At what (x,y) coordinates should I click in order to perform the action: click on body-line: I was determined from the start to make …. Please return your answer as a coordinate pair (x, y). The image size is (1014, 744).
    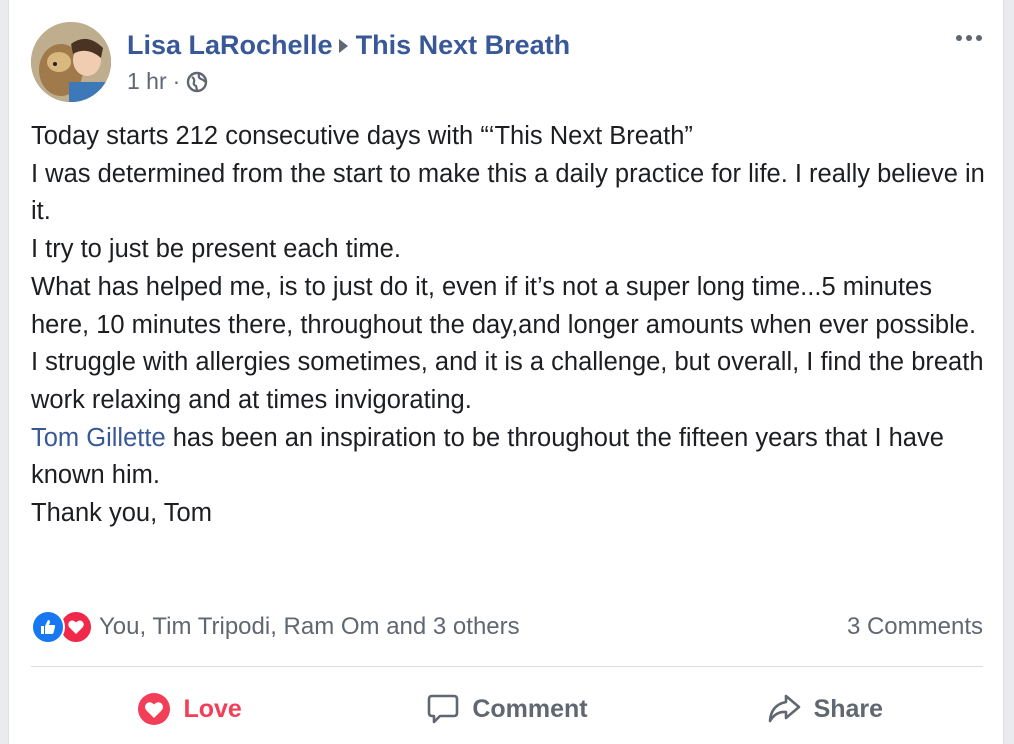
    Looking at the image, I should click on (508, 192).